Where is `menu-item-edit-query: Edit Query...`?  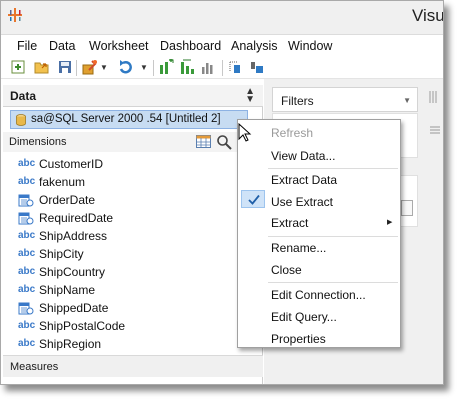
menu-item-edit-query: Edit Query... is located at coordinates (304, 317).